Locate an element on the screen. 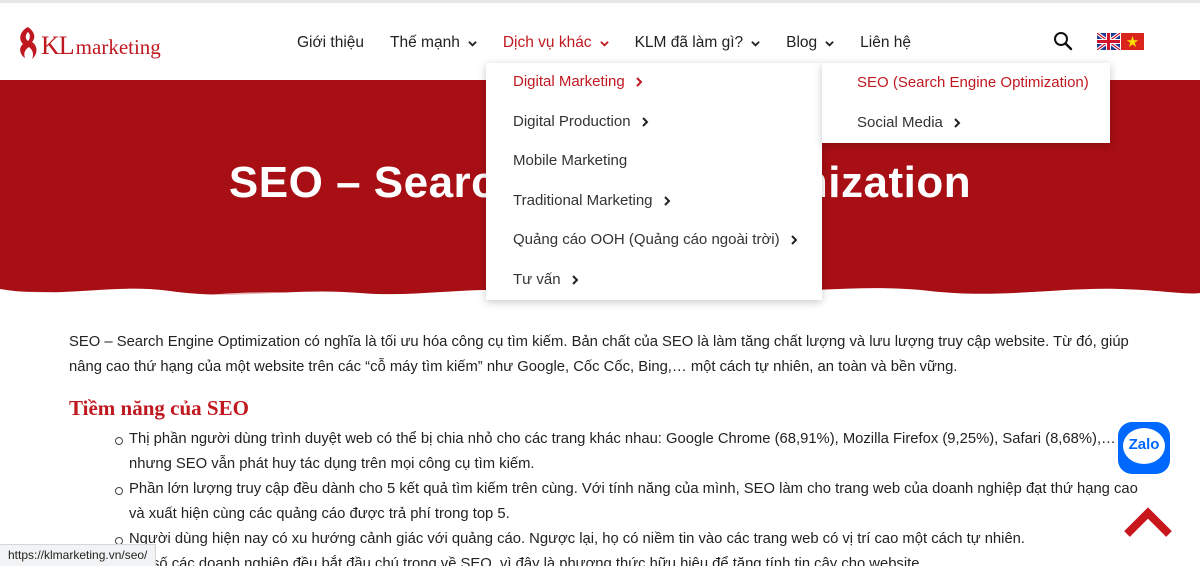 Image resolution: width=1200 pixels, height=566 pixels. zalo-label: Zalo is located at coordinates (1144, 444).